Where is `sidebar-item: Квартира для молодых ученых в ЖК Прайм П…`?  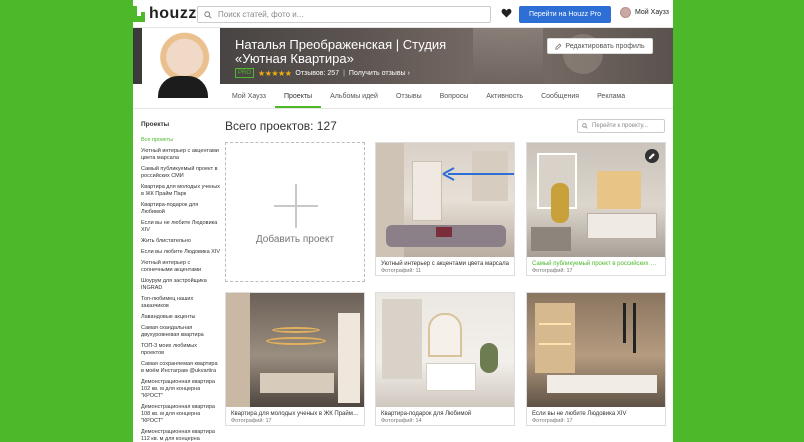
sidebar-item: Квартира для молодых ученых в ЖК Прайм П… is located at coordinates (181, 191).